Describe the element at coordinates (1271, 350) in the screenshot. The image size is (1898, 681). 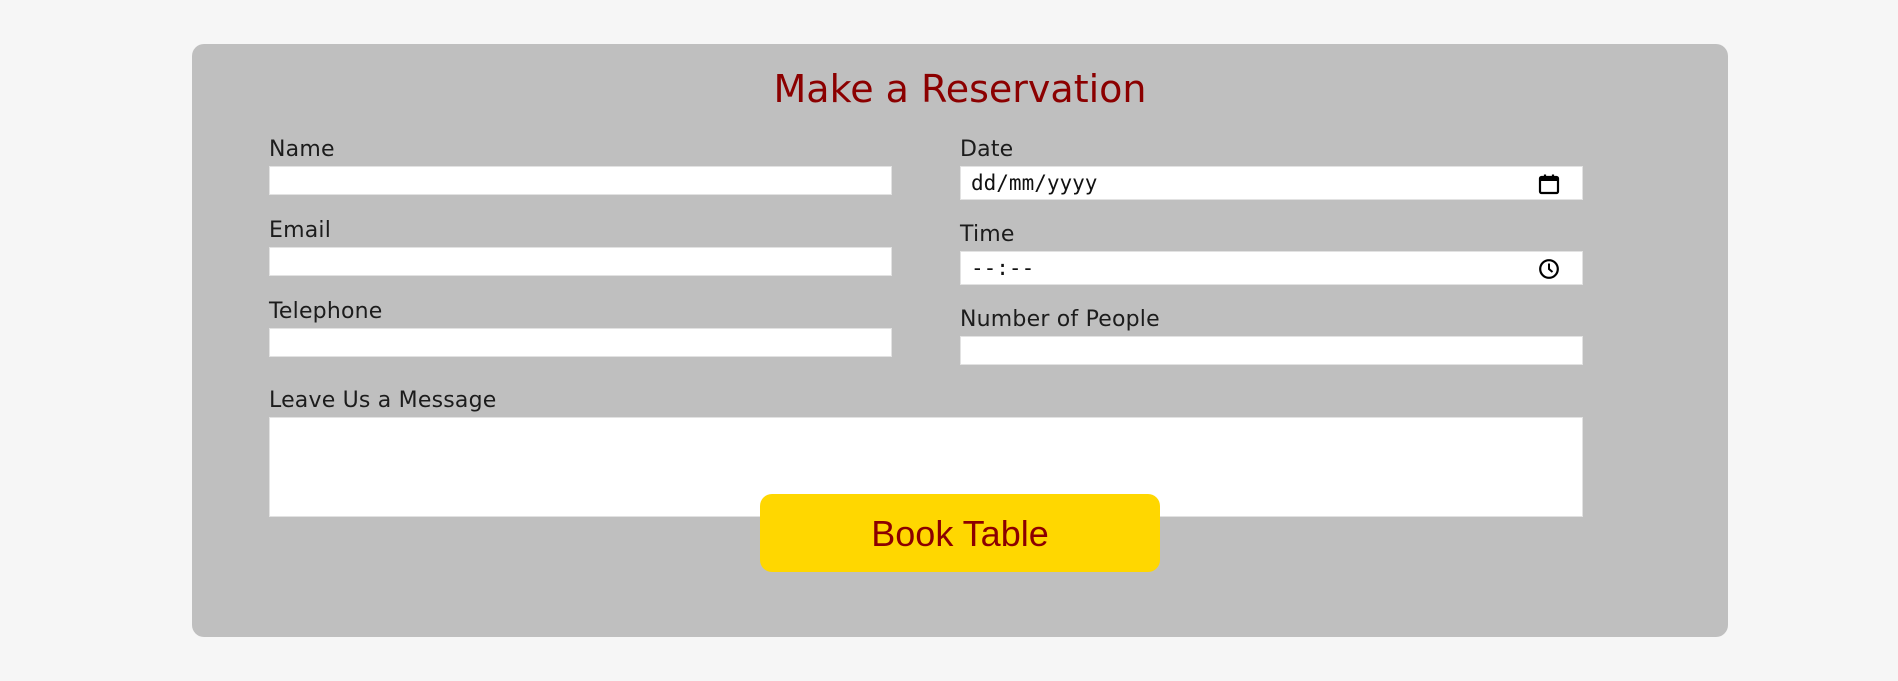
I see `people-input` at that location.